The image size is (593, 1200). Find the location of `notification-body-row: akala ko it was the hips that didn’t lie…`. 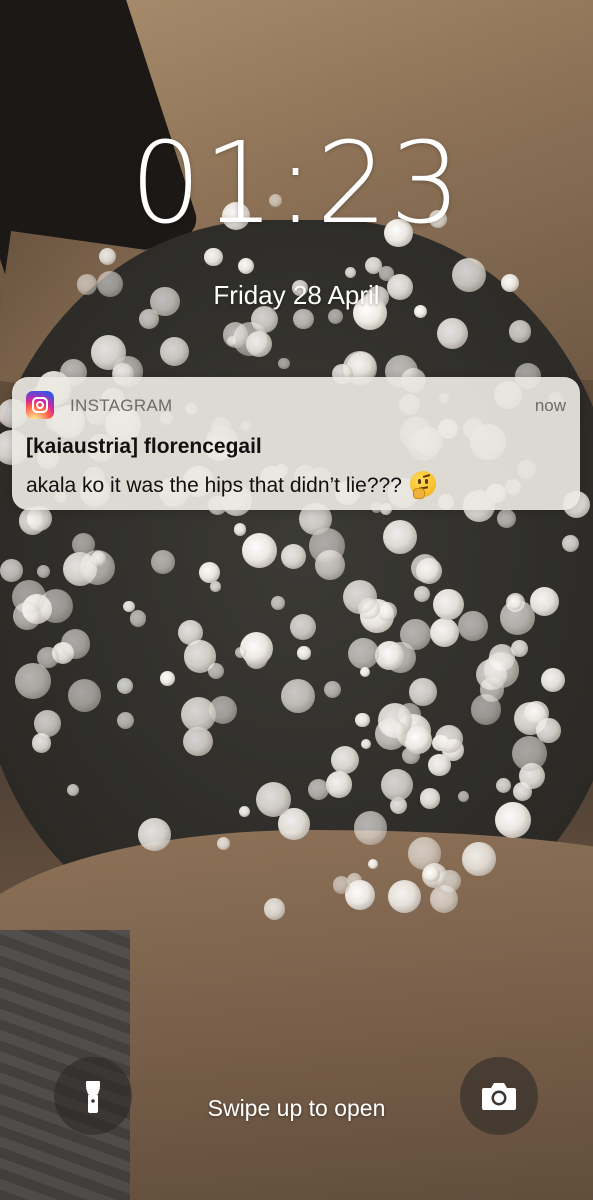

notification-body-row: akala ko it was the hips that didn’t lie… is located at coordinates (231, 485).